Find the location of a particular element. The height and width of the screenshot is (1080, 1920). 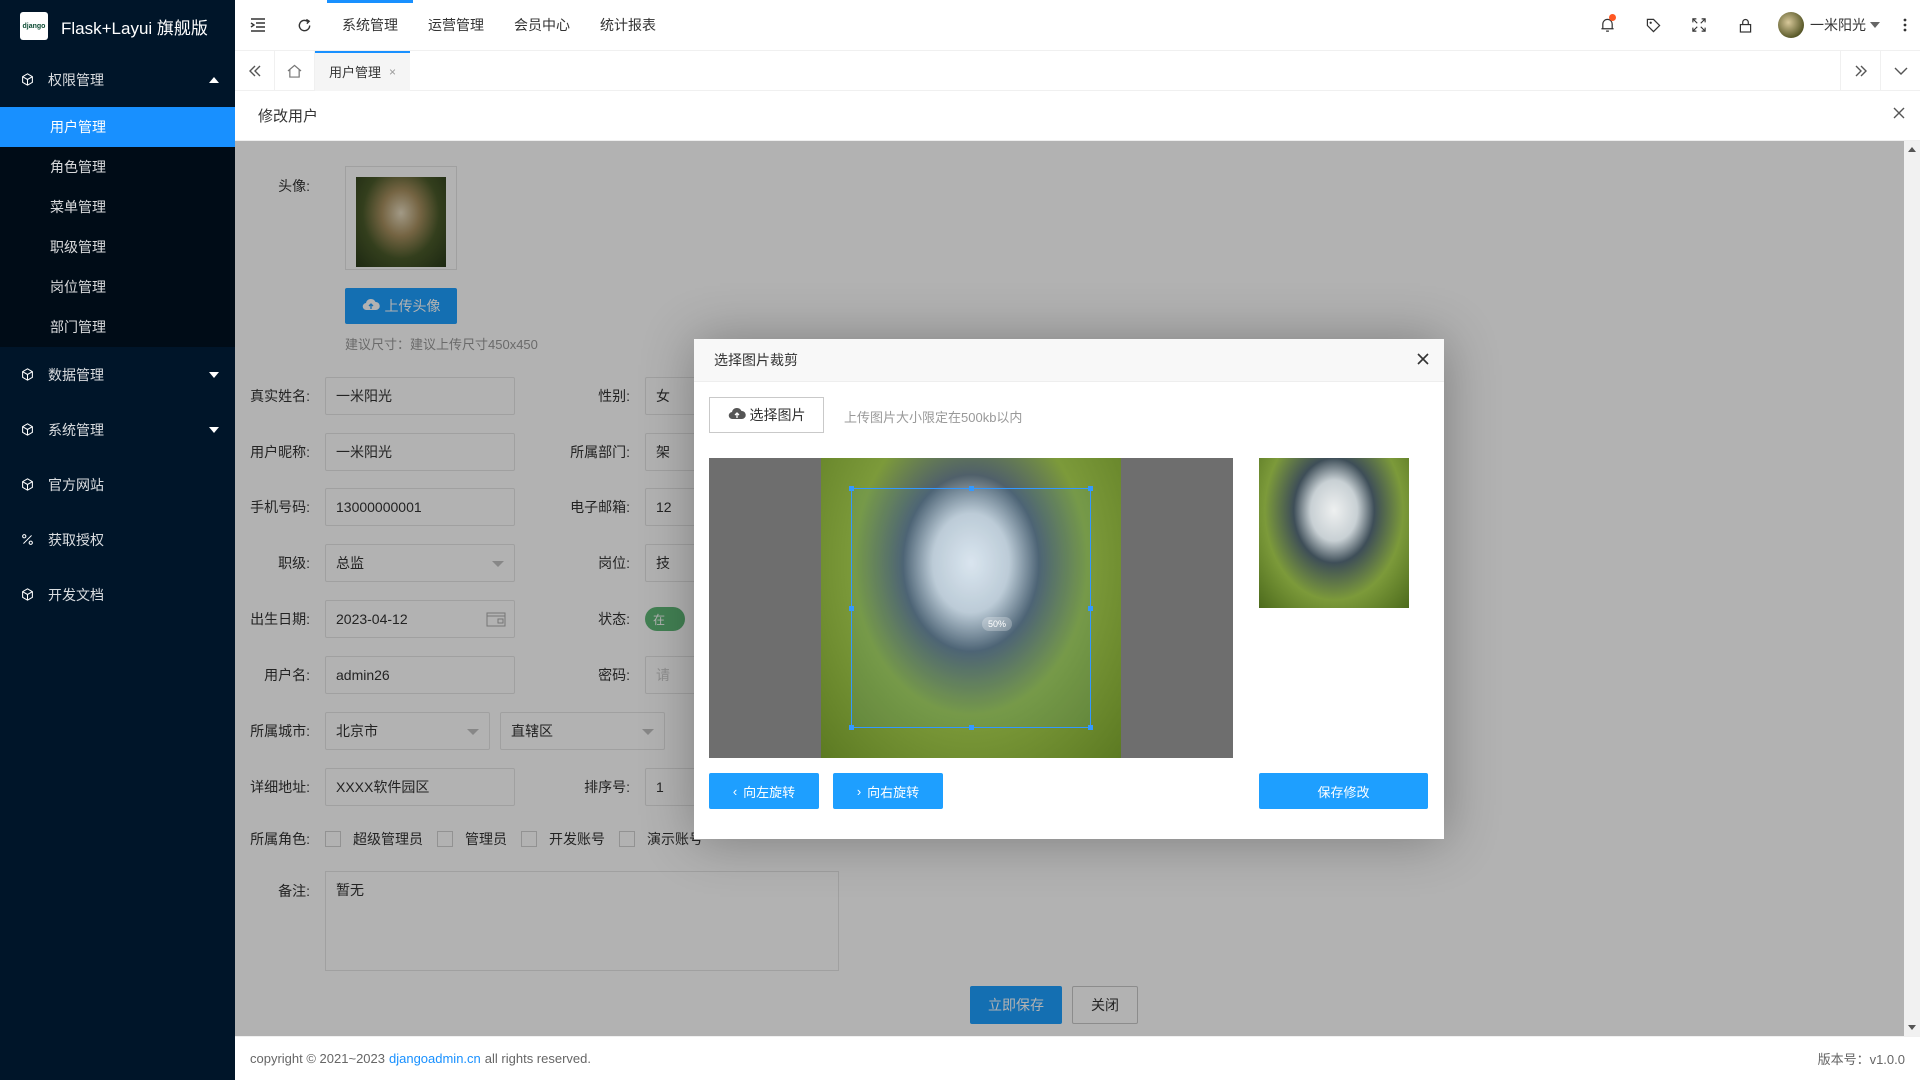

tab-bar: 用户管理 × is located at coordinates (1077, 70).